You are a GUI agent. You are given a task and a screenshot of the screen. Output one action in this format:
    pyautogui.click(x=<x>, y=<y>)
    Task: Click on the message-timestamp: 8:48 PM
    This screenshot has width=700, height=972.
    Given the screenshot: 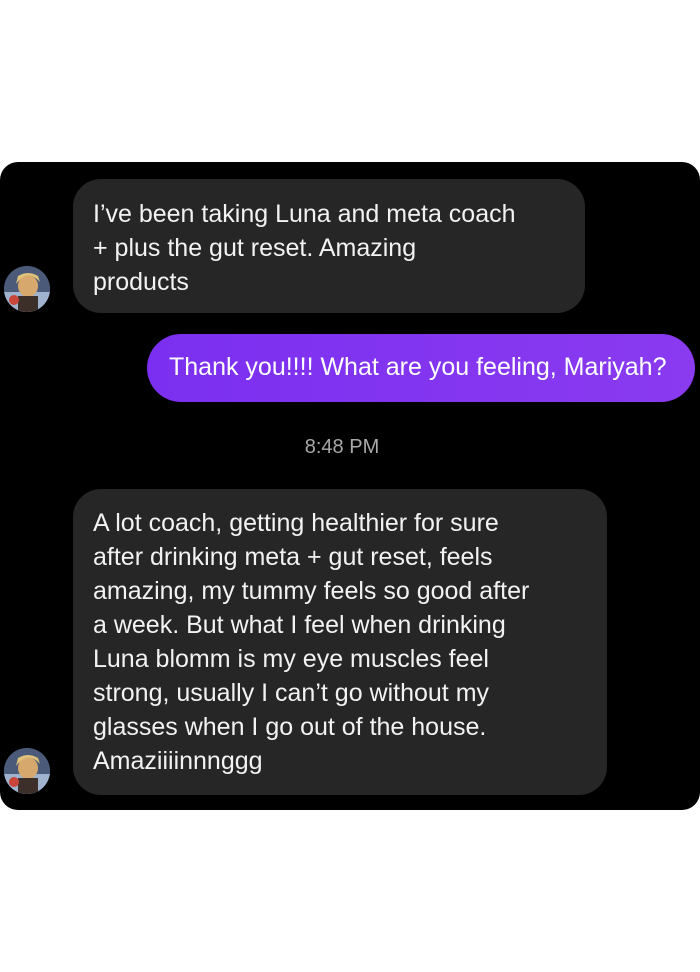 What is the action you would take?
    pyautogui.click(x=342, y=447)
    